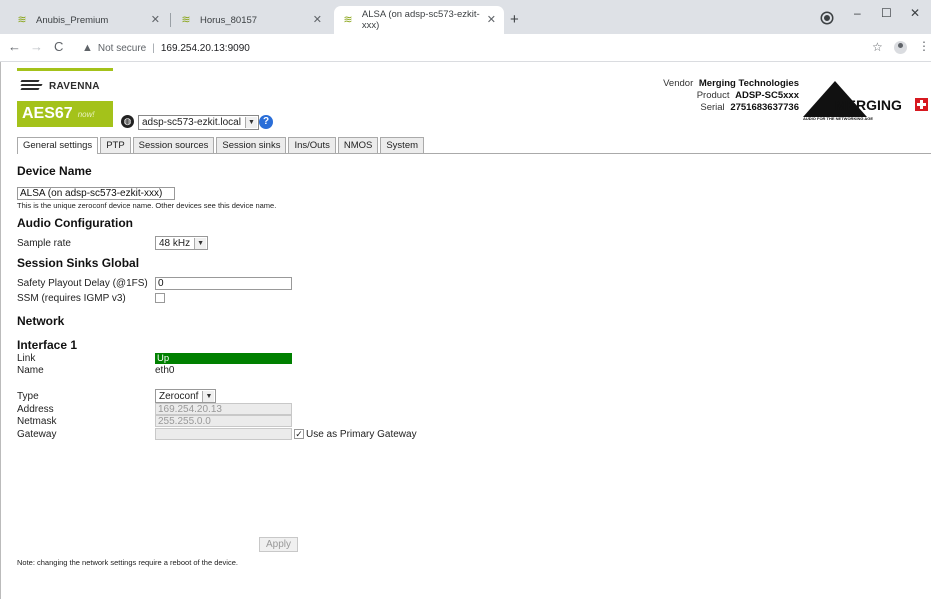 The height and width of the screenshot is (599, 931). Describe the element at coordinates (712, 107) in the screenshot. I see `serial-label: Serial` at that location.